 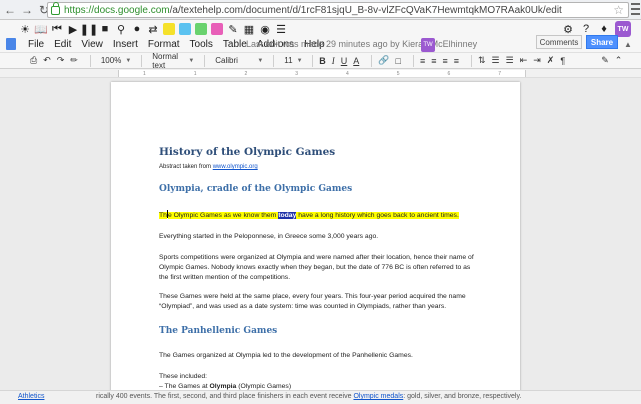 I want to click on menu-view: View, so click(x=92, y=44).